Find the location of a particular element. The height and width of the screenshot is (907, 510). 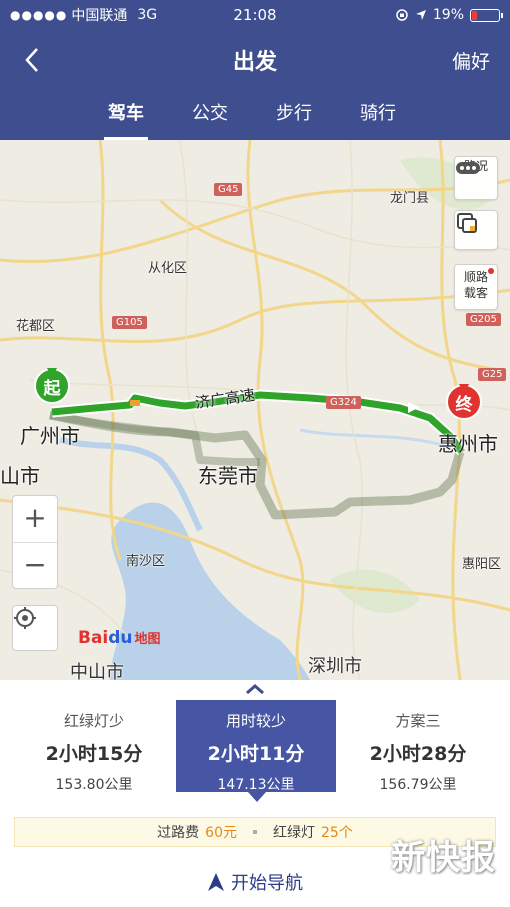

zoom-control: + − is located at coordinates (35, 542).